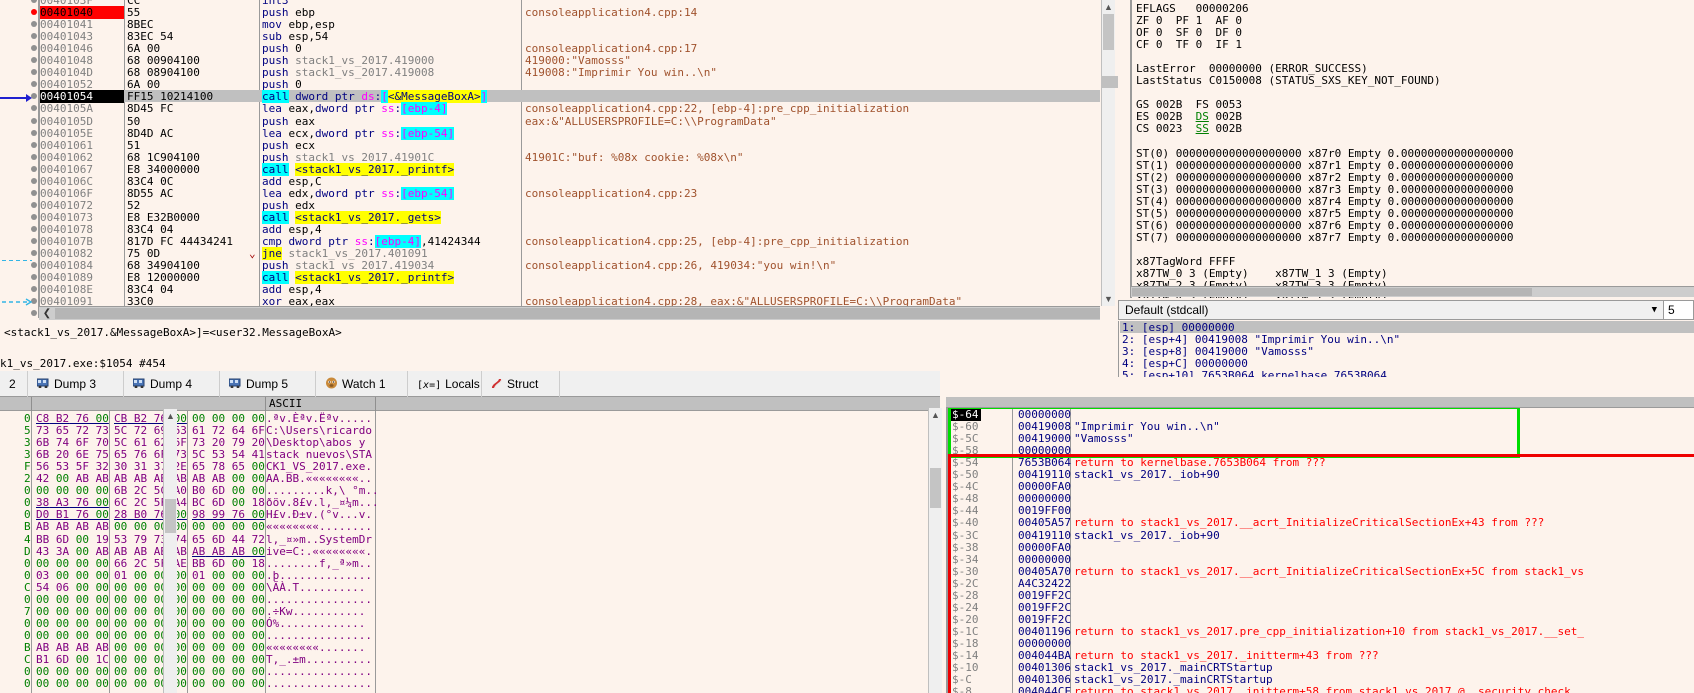 Image resolution: width=1694 pixels, height=693 pixels. I want to click on instruction-text: call dword ptr ds:[<&MessageBoxA>], so click(375, 97).